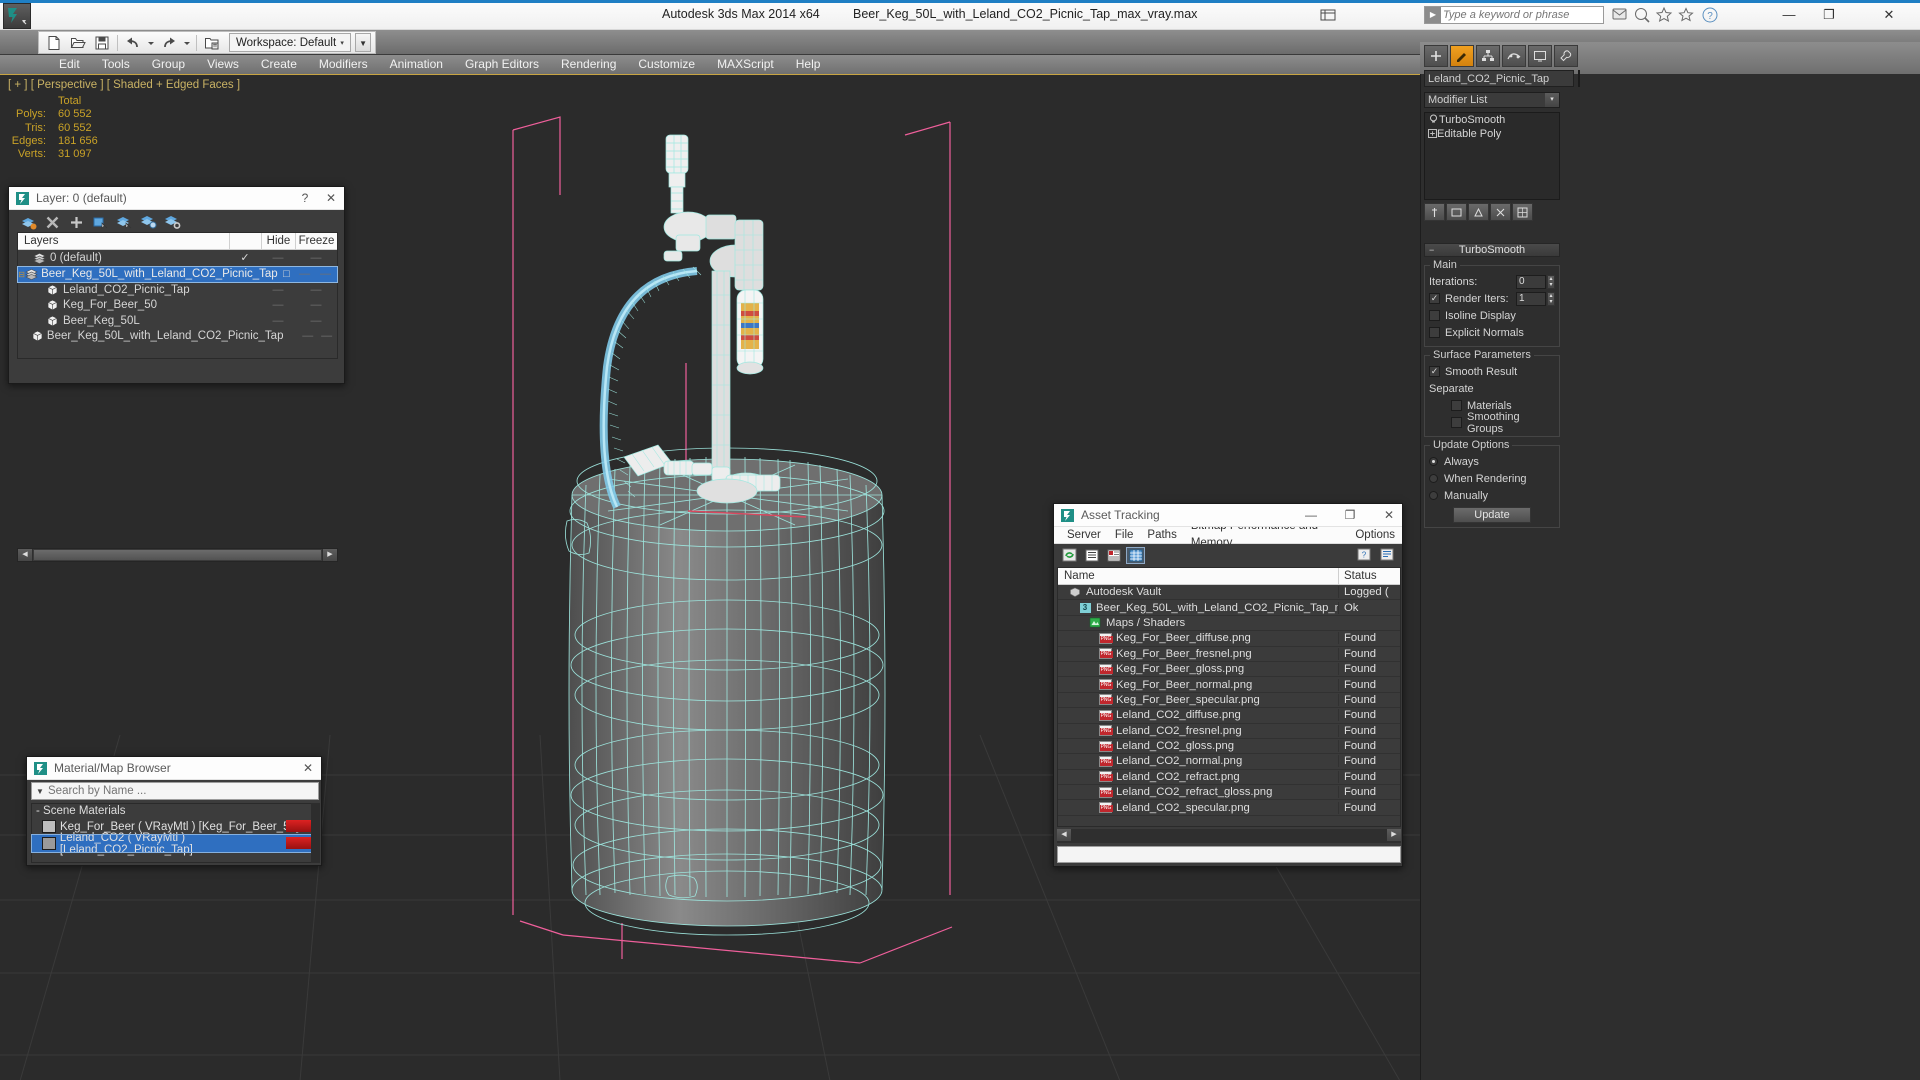 The image size is (1920, 1080). Describe the element at coordinates (1432, 134) in the screenshot. I see `plus-box-icon` at that location.